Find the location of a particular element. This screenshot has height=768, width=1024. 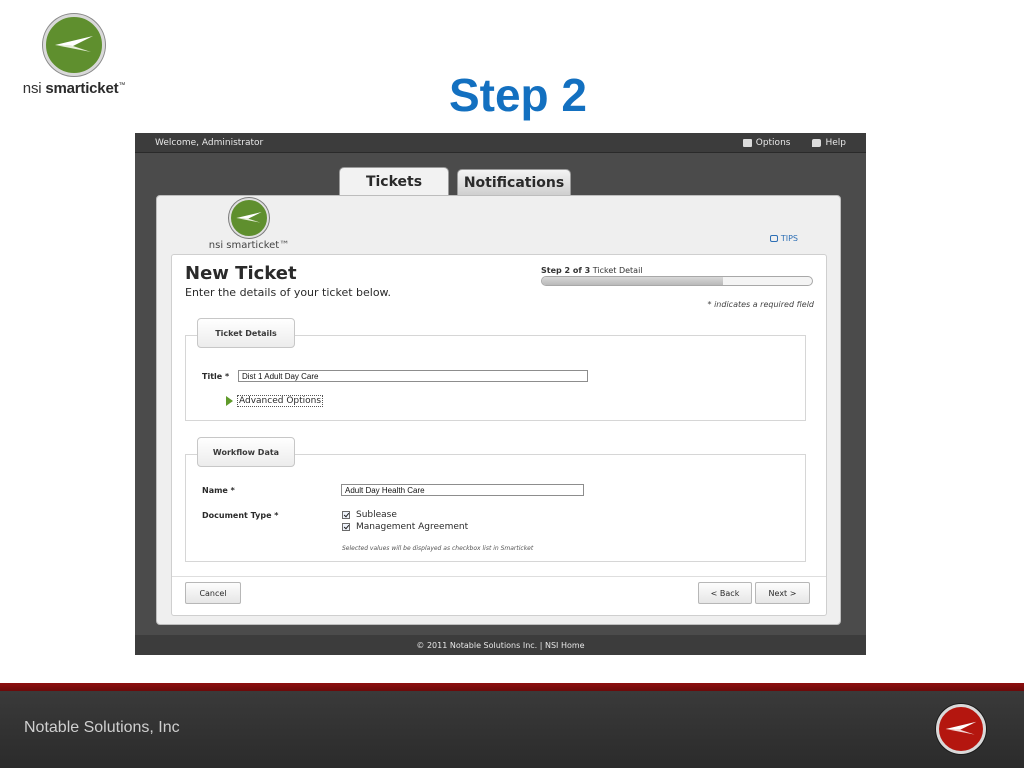

panel-brand-text: nsi smarticket™ is located at coordinates (249, 245).